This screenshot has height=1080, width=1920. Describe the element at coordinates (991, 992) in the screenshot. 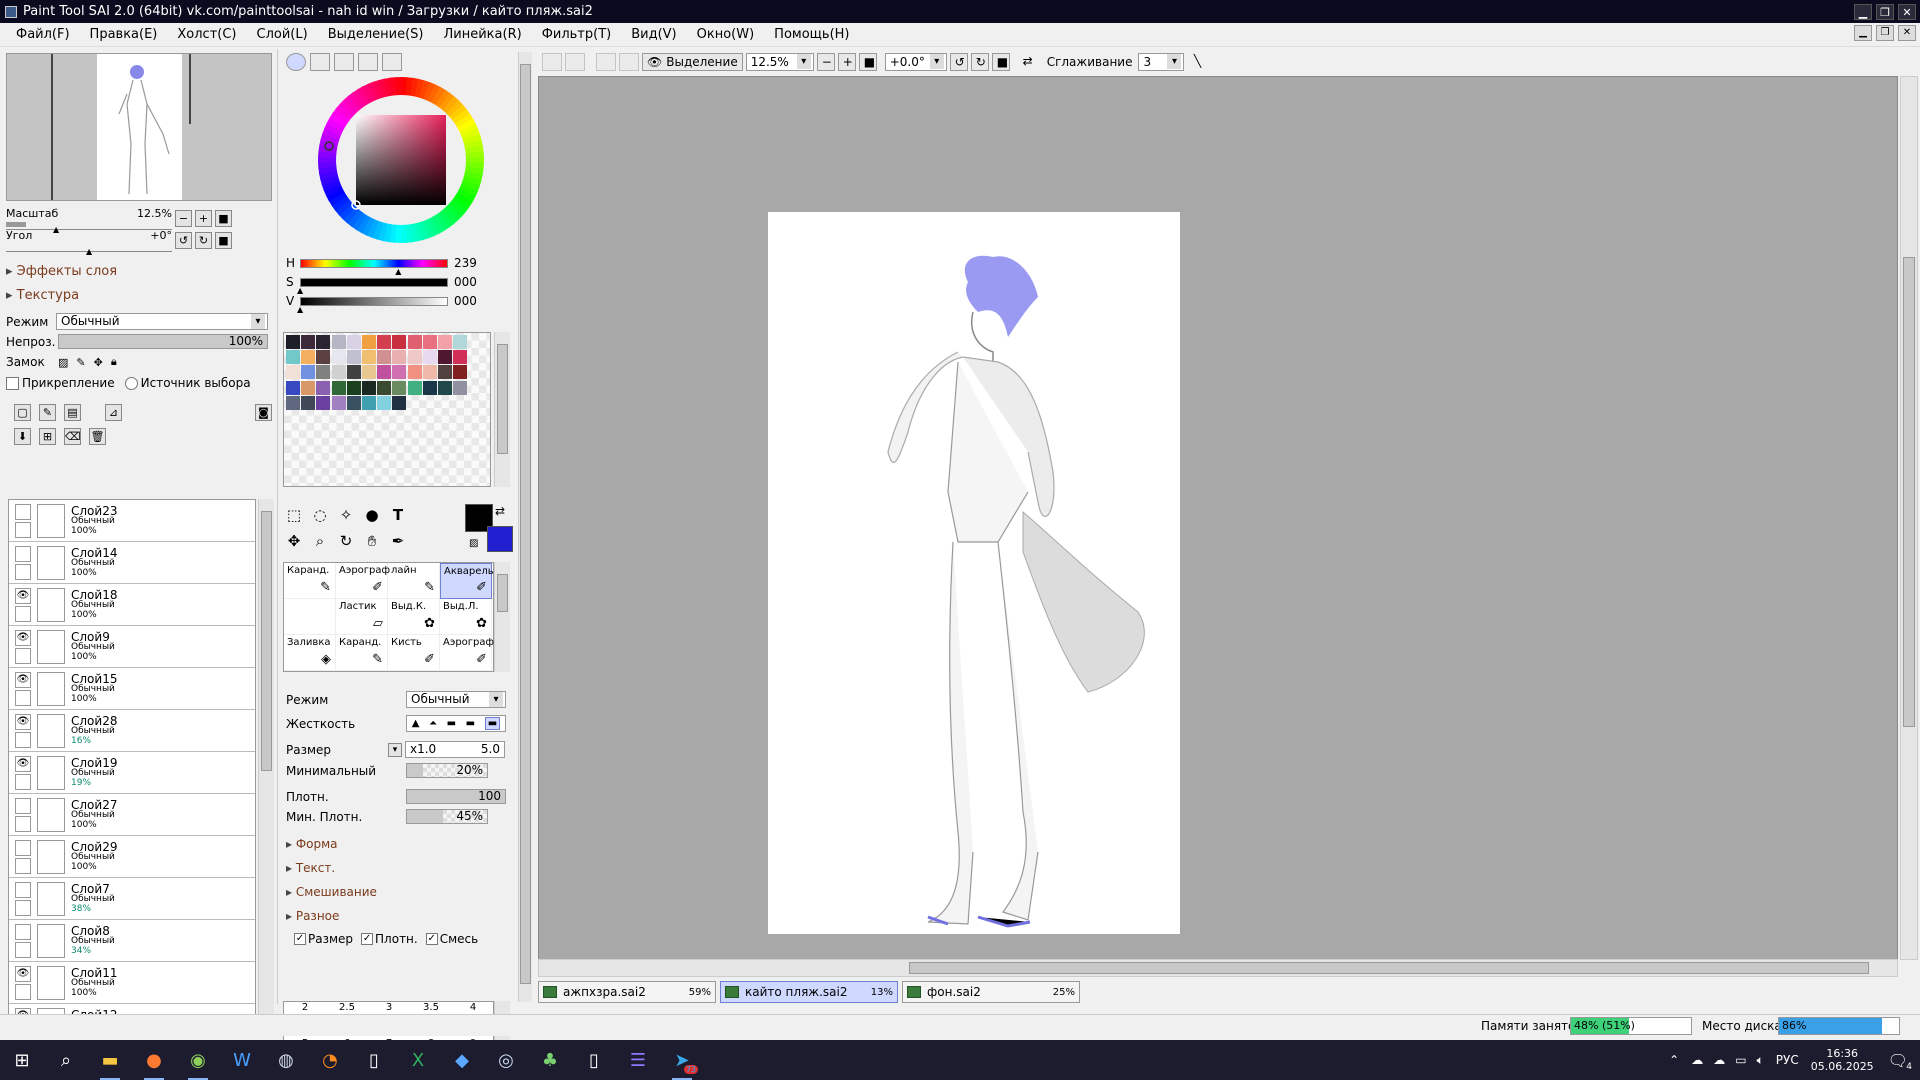

I see `document-tab: фон.sai2 25%` at that location.